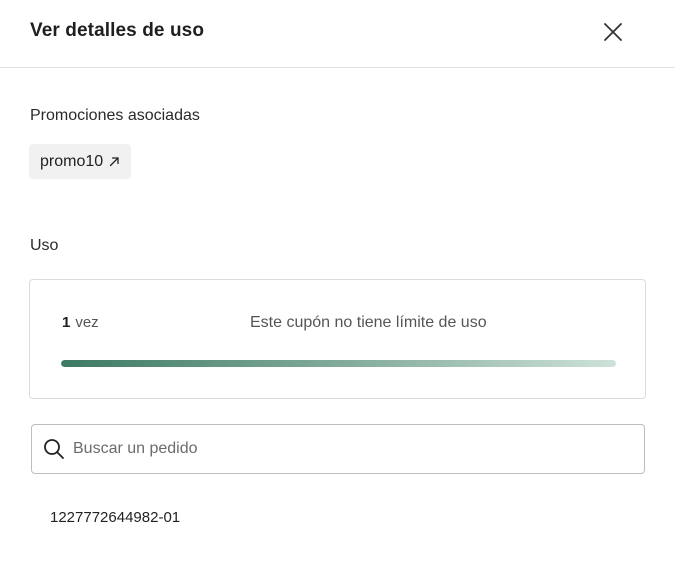  I want to click on order-search-box, so click(338, 449).